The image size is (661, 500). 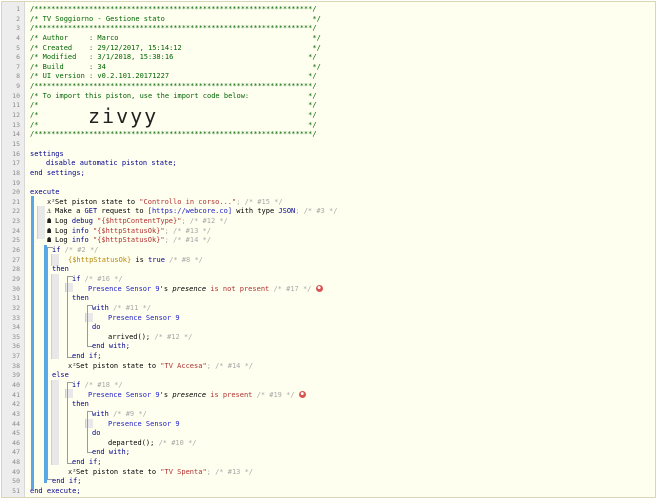 I want to click on statement-comment: /* #16 */, so click(x=103, y=278).